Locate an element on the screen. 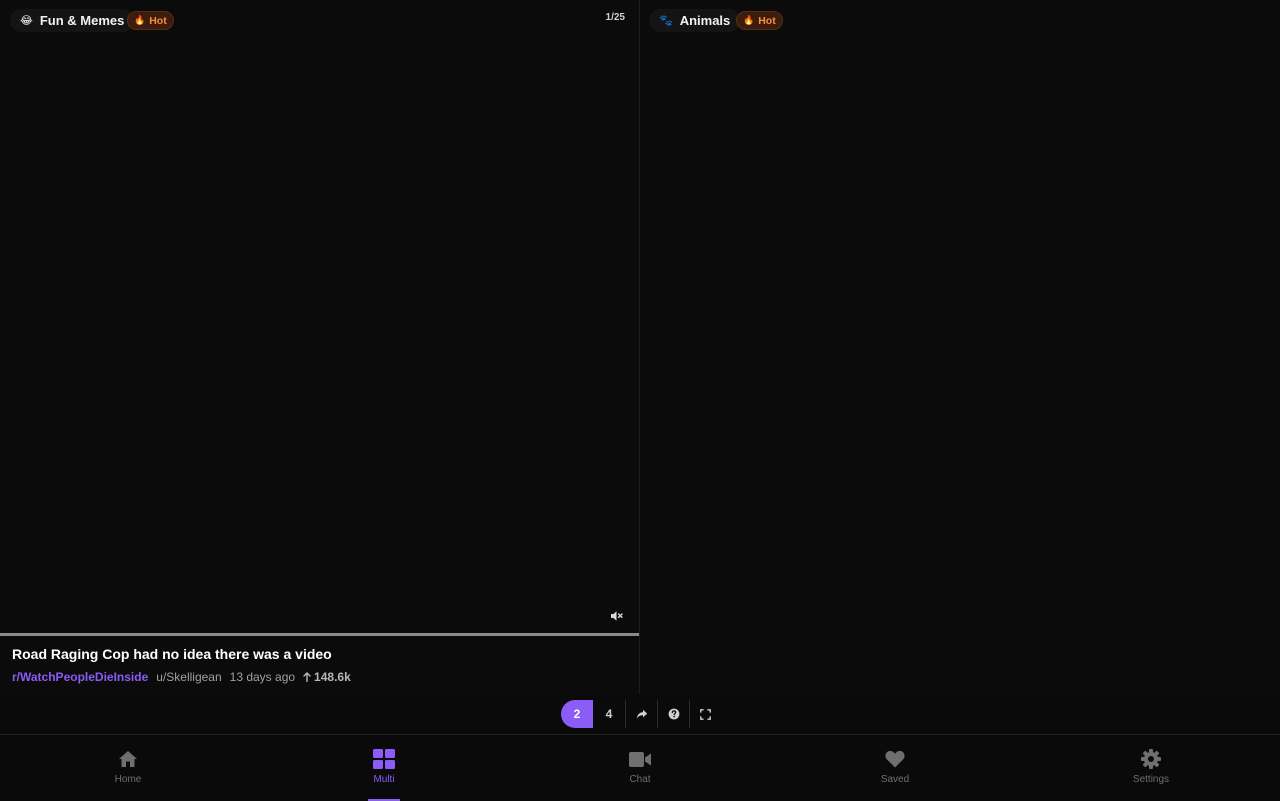  score-value: 148.6k is located at coordinates (332, 677).